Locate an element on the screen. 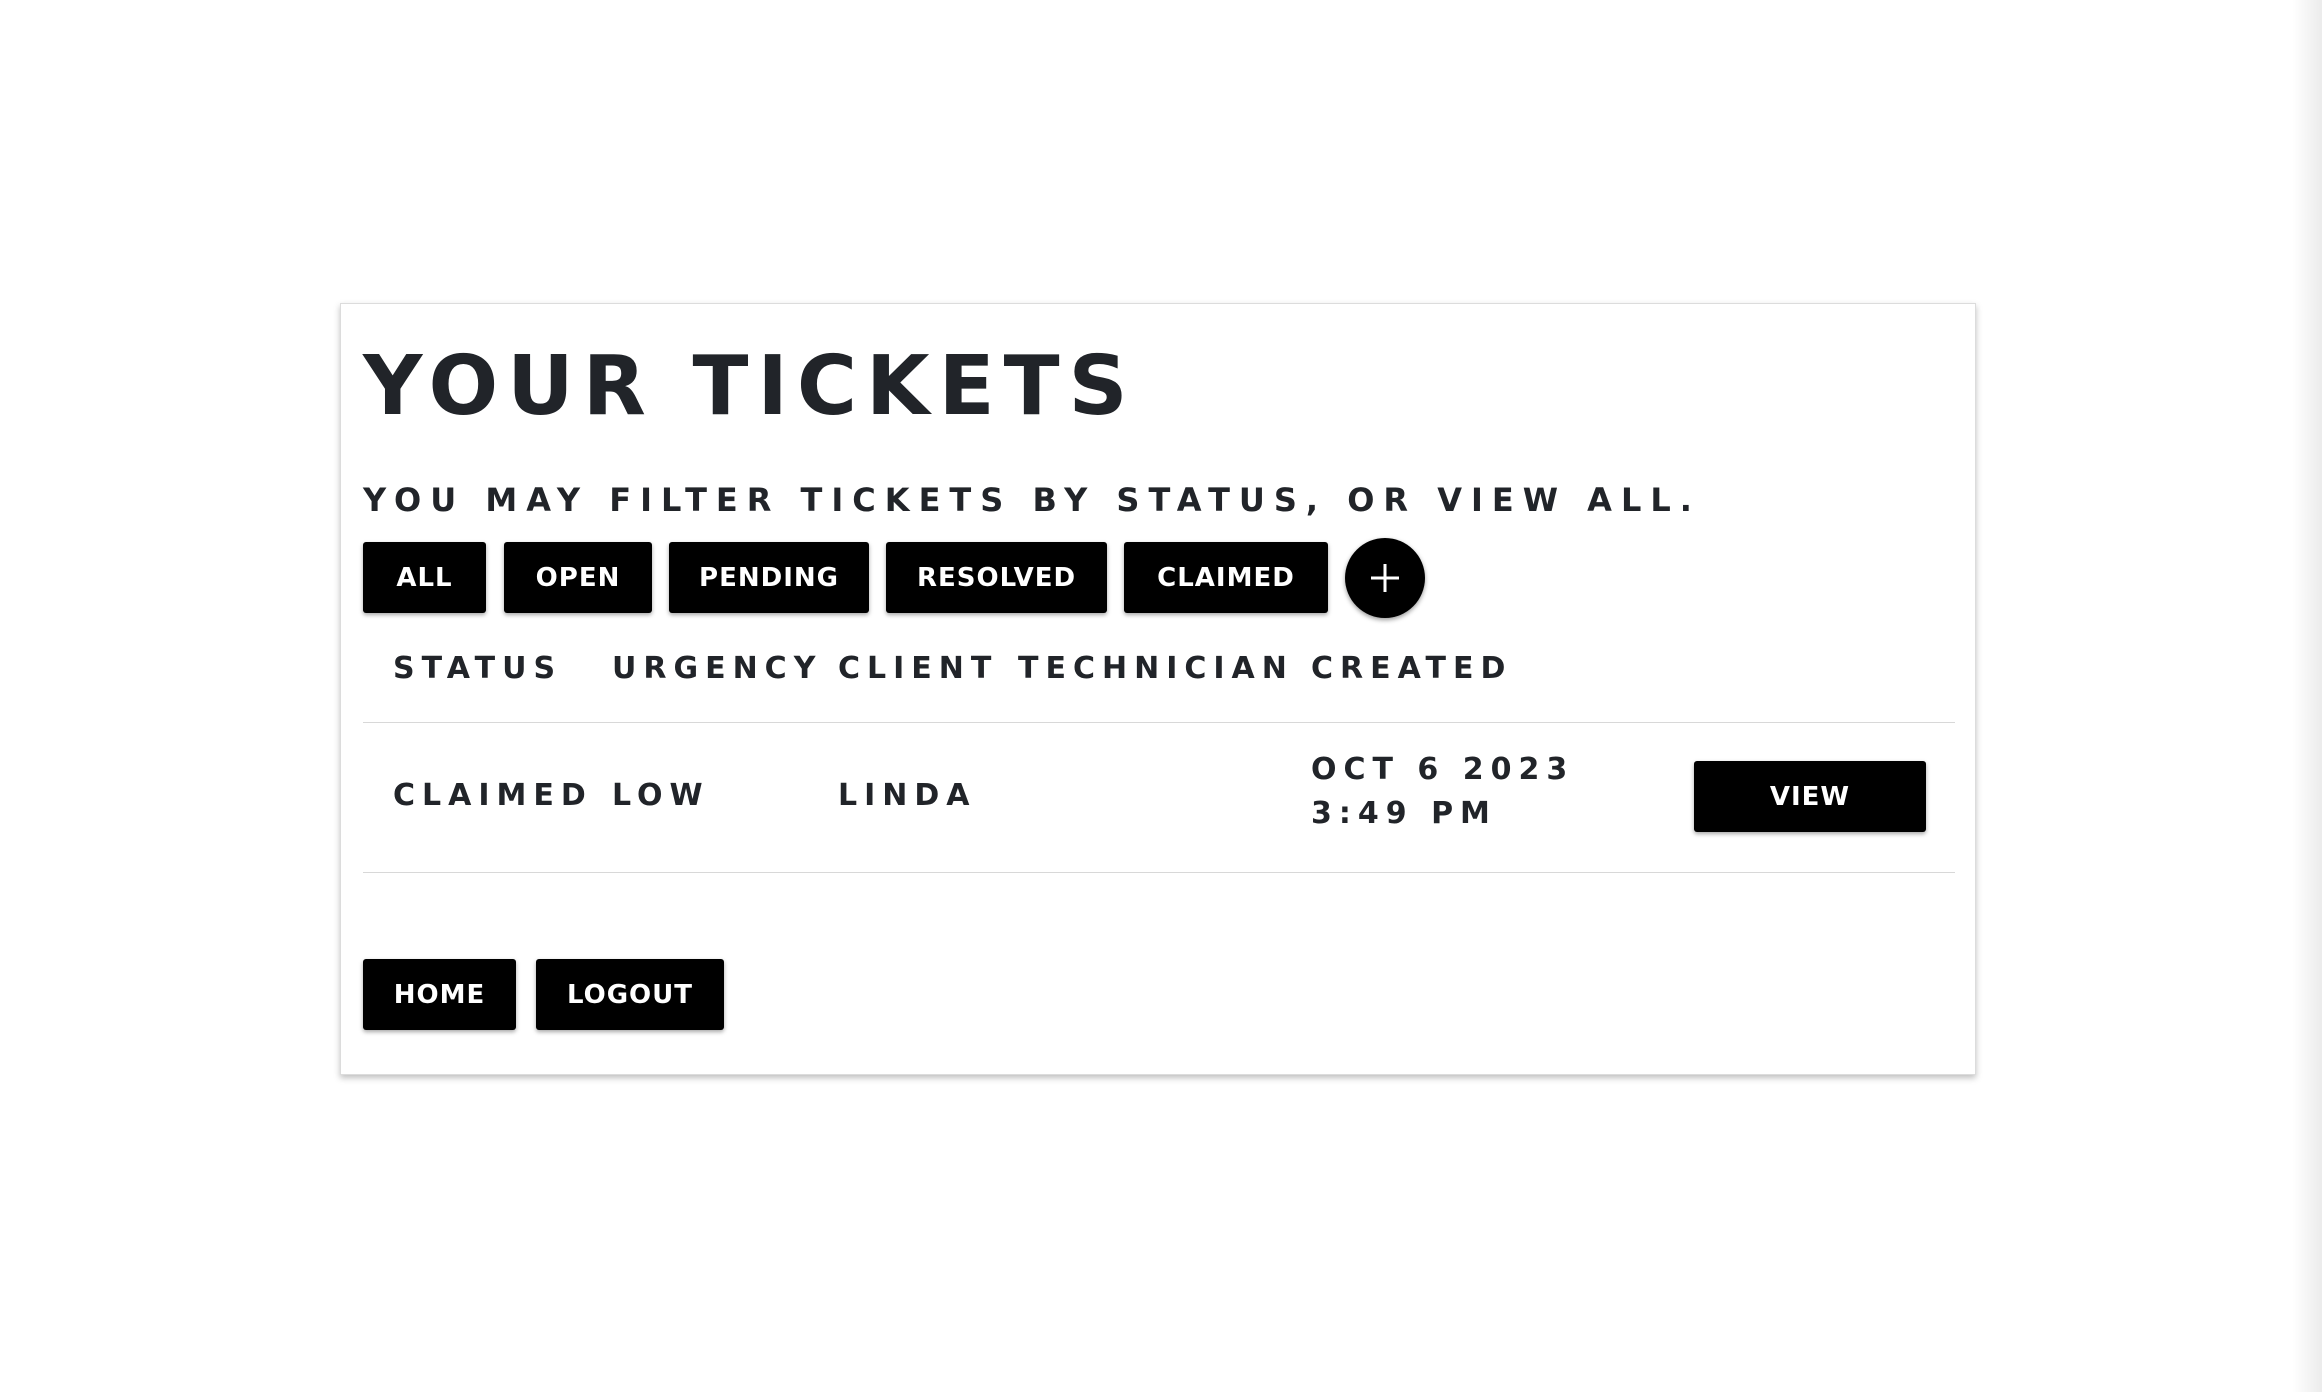 The image size is (2322, 1392). header-technician: TECHNICIAN is located at coordinates (1156, 668).